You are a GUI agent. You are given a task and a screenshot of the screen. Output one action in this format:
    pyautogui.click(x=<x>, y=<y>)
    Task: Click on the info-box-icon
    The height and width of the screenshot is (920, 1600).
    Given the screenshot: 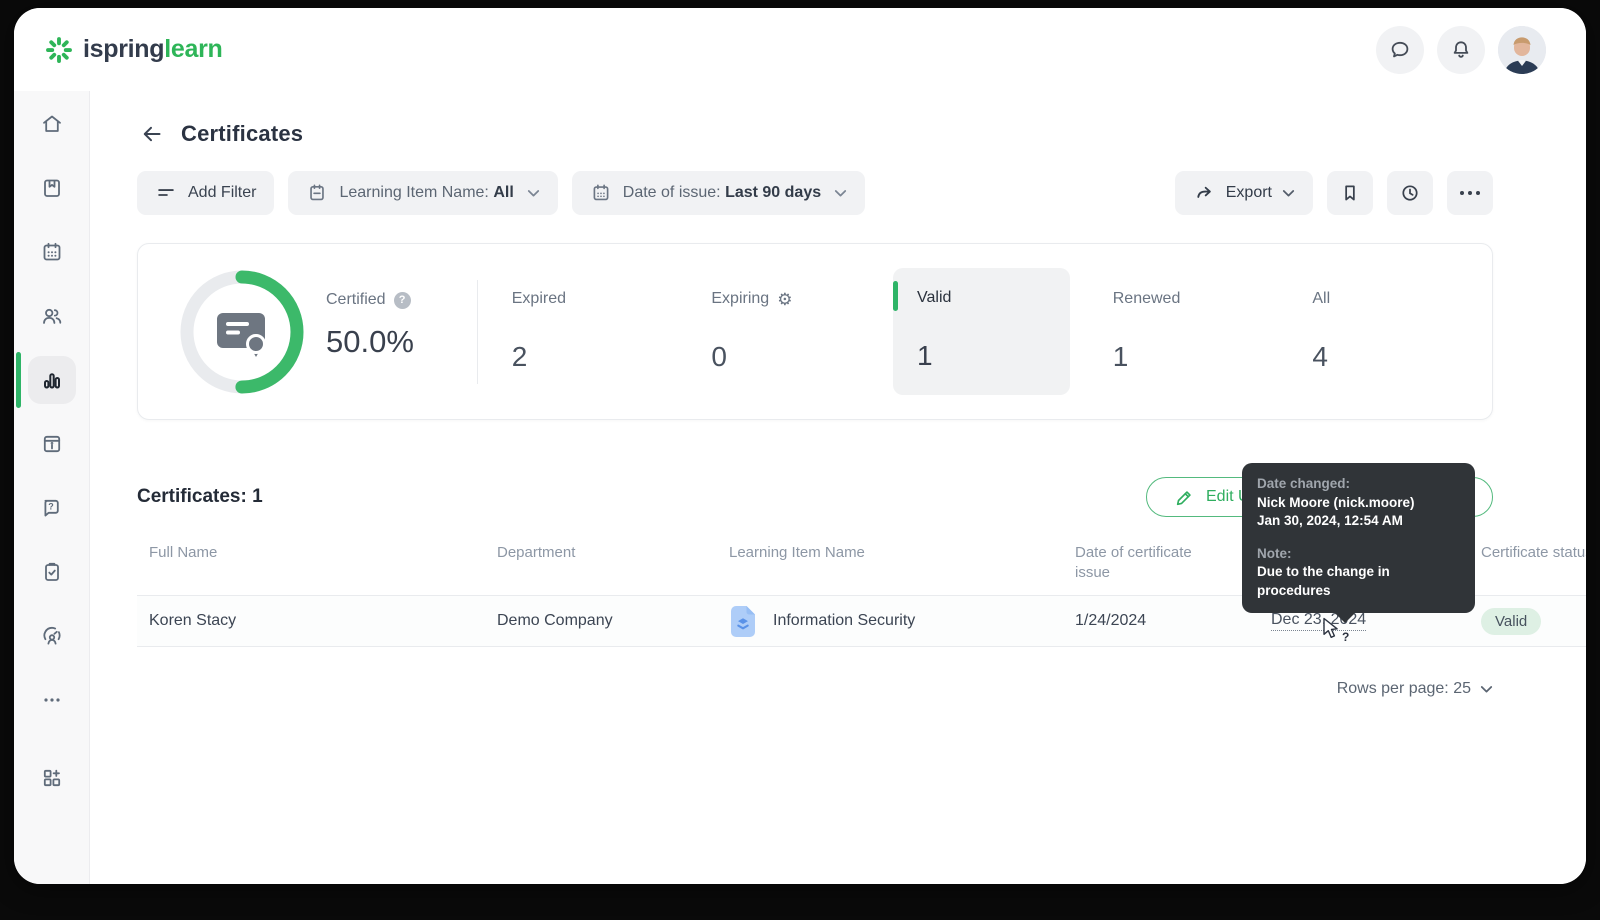 What is the action you would take?
    pyautogui.click(x=52, y=444)
    